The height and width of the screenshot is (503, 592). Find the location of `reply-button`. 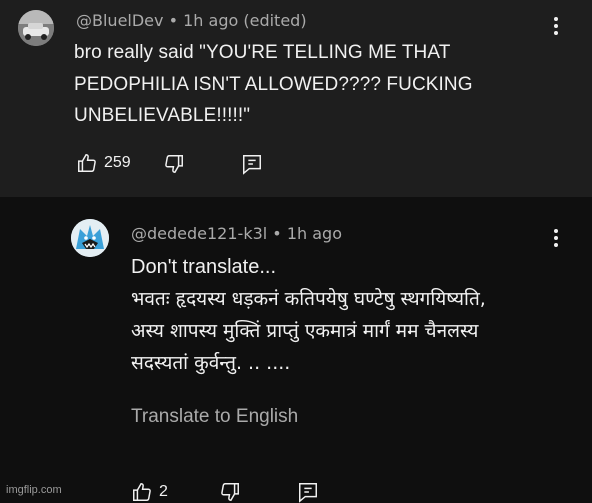

reply-button is located at coordinates (252, 164).